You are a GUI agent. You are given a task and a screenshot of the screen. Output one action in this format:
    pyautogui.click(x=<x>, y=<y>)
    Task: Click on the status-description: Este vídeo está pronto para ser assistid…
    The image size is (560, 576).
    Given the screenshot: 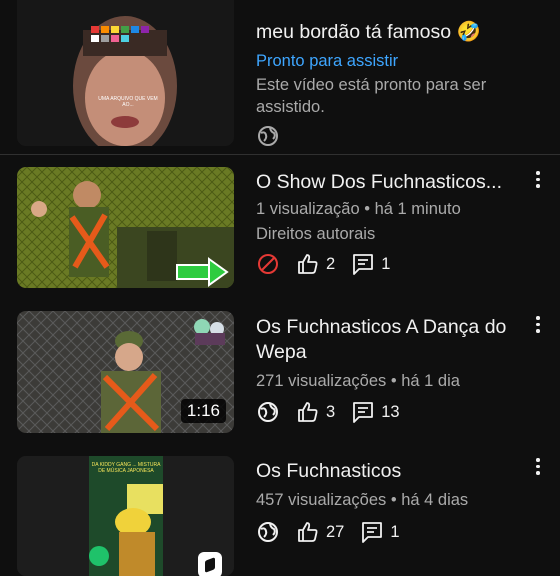 What is the action you would take?
    pyautogui.click(x=371, y=96)
    